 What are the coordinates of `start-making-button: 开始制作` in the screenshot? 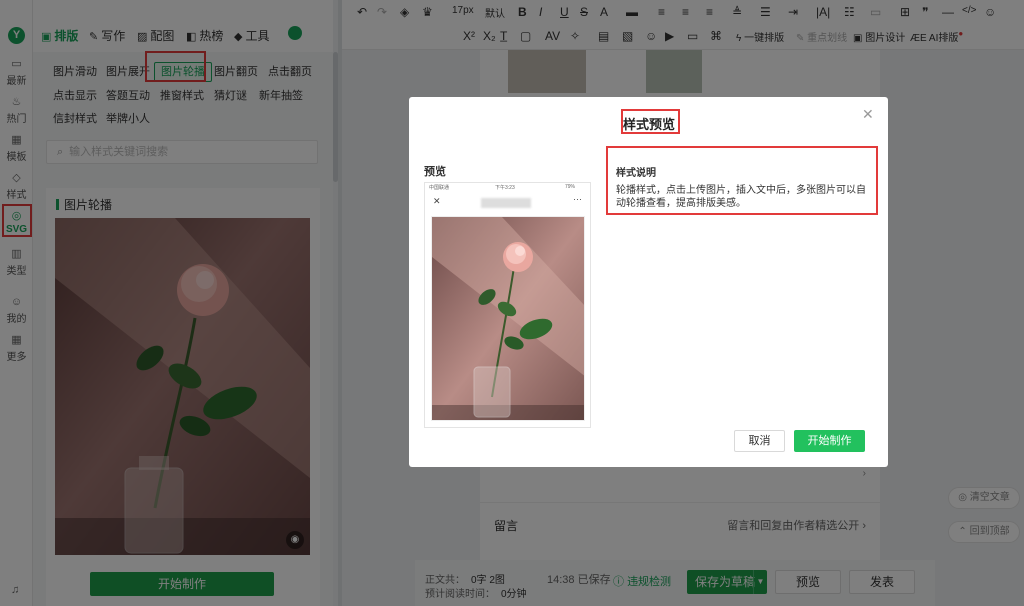 It's located at (829, 441).